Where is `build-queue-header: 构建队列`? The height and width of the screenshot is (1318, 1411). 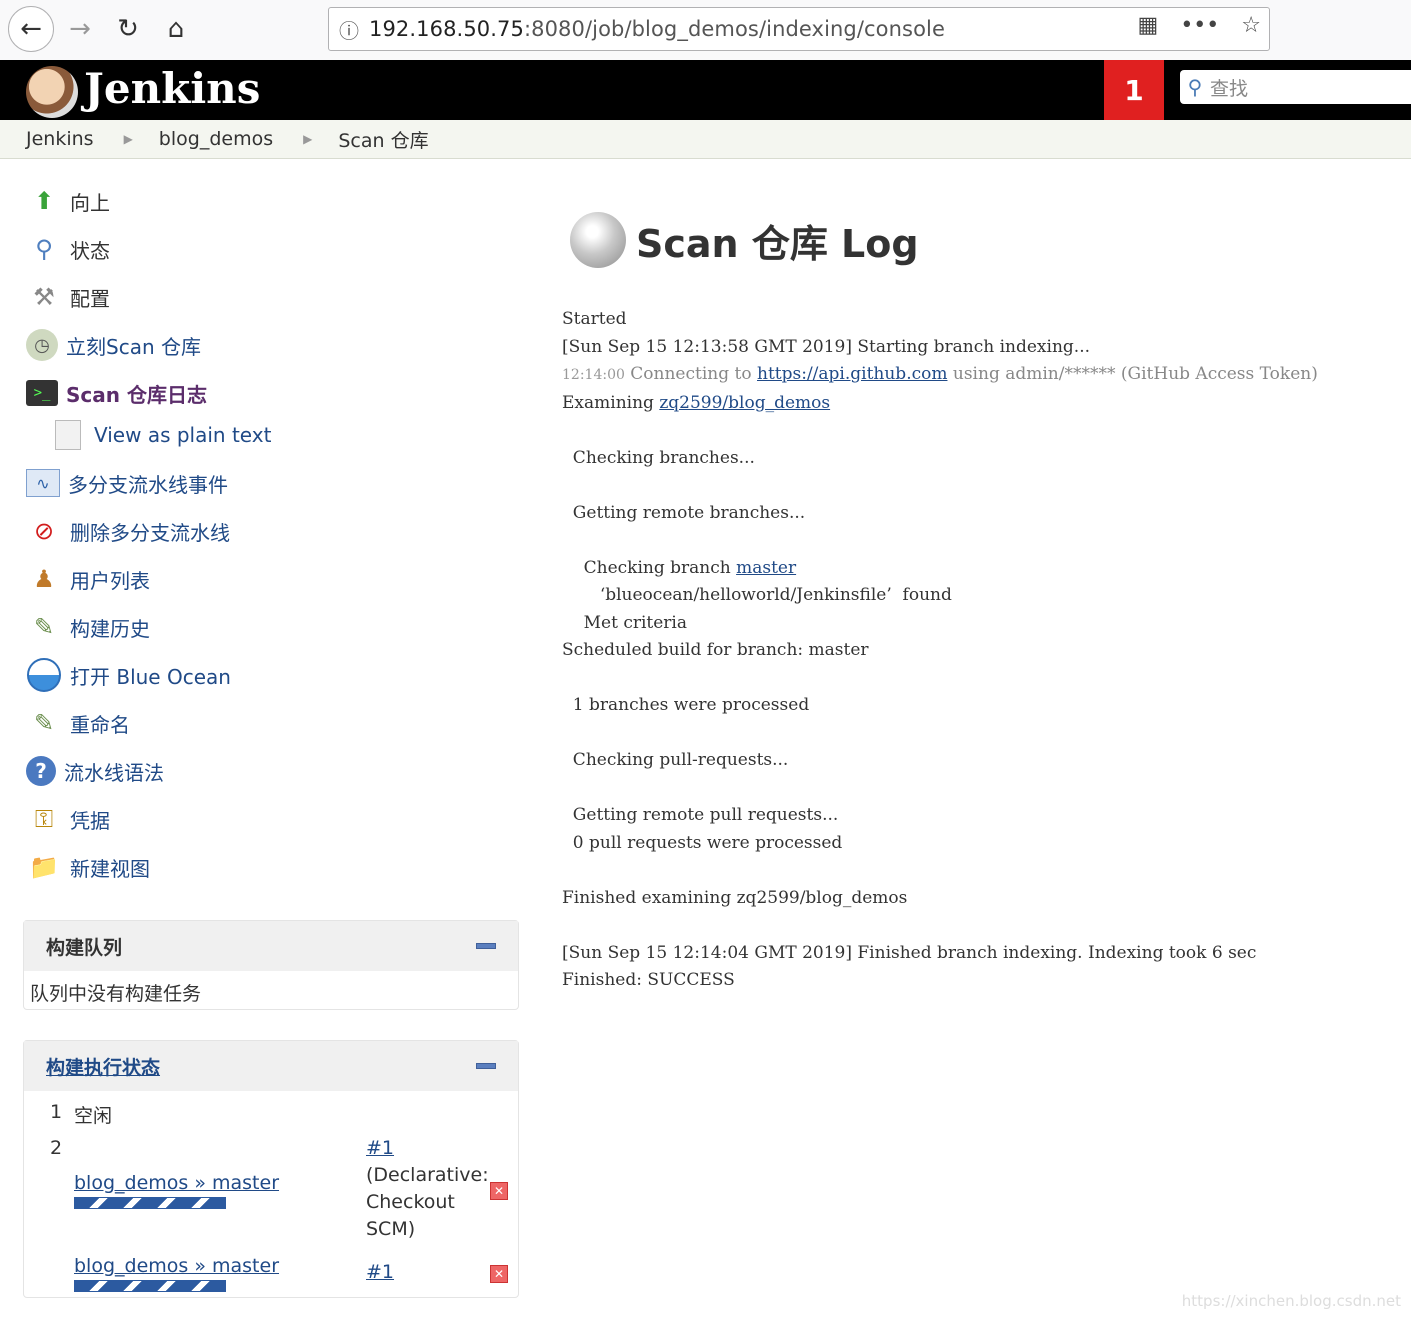 build-queue-header: 构建队列 is located at coordinates (271, 946).